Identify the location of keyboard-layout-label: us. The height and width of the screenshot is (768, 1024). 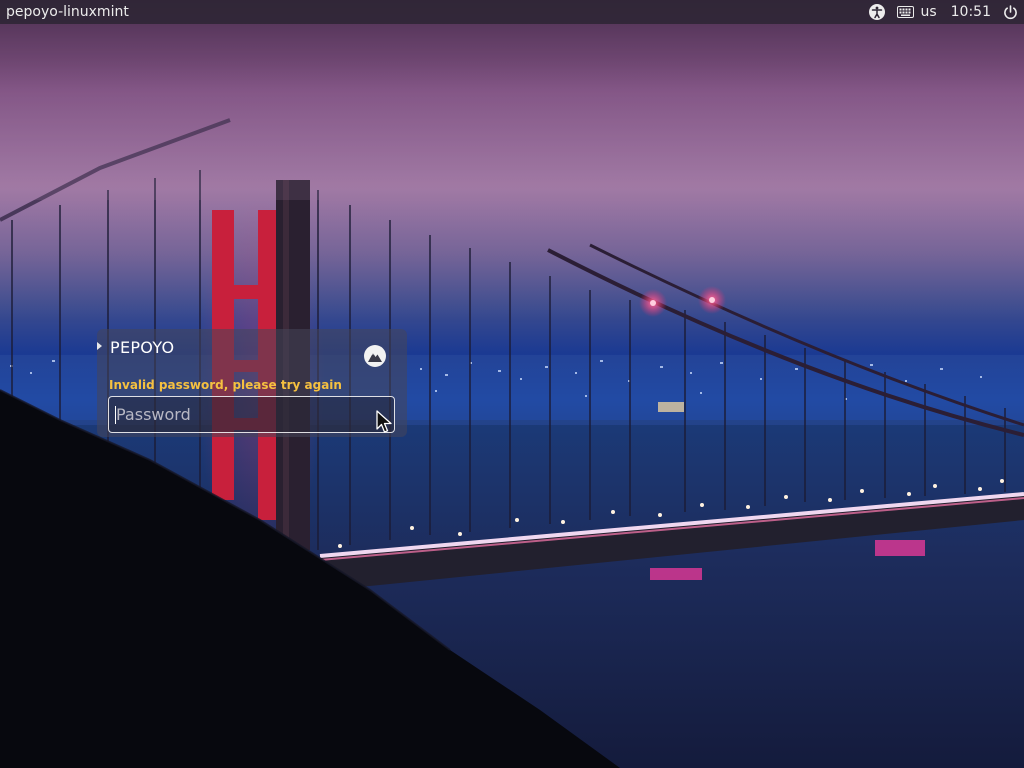
(928, 12).